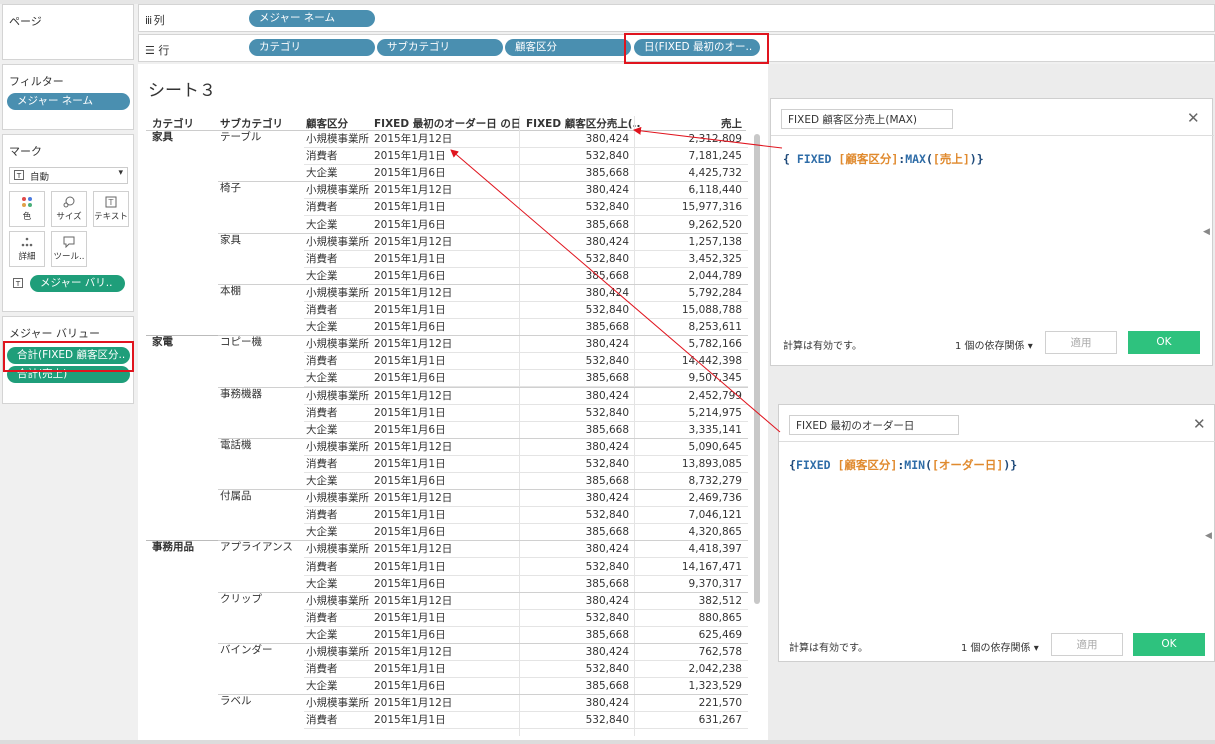 This screenshot has height=744, width=1215. I want to click on arrow-to-first-order, so click(615, 291).